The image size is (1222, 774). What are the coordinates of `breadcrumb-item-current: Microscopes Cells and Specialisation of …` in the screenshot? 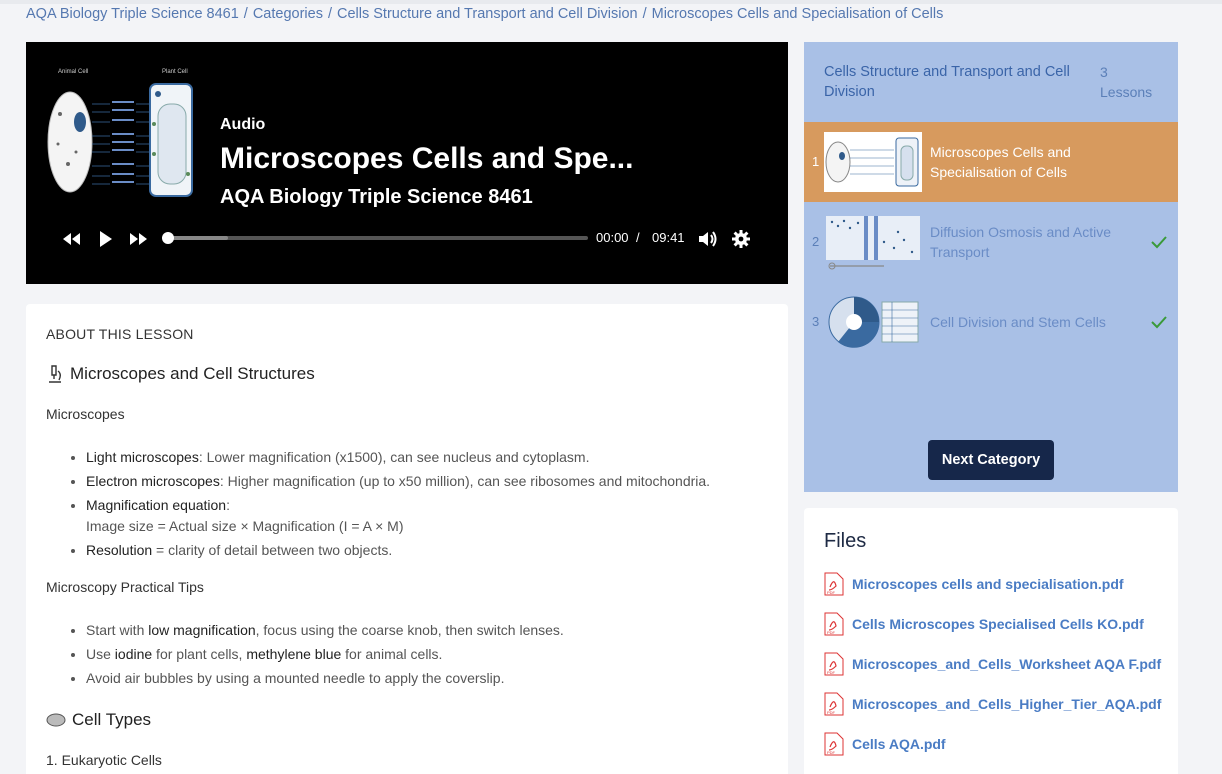 It's located at (797, 14).